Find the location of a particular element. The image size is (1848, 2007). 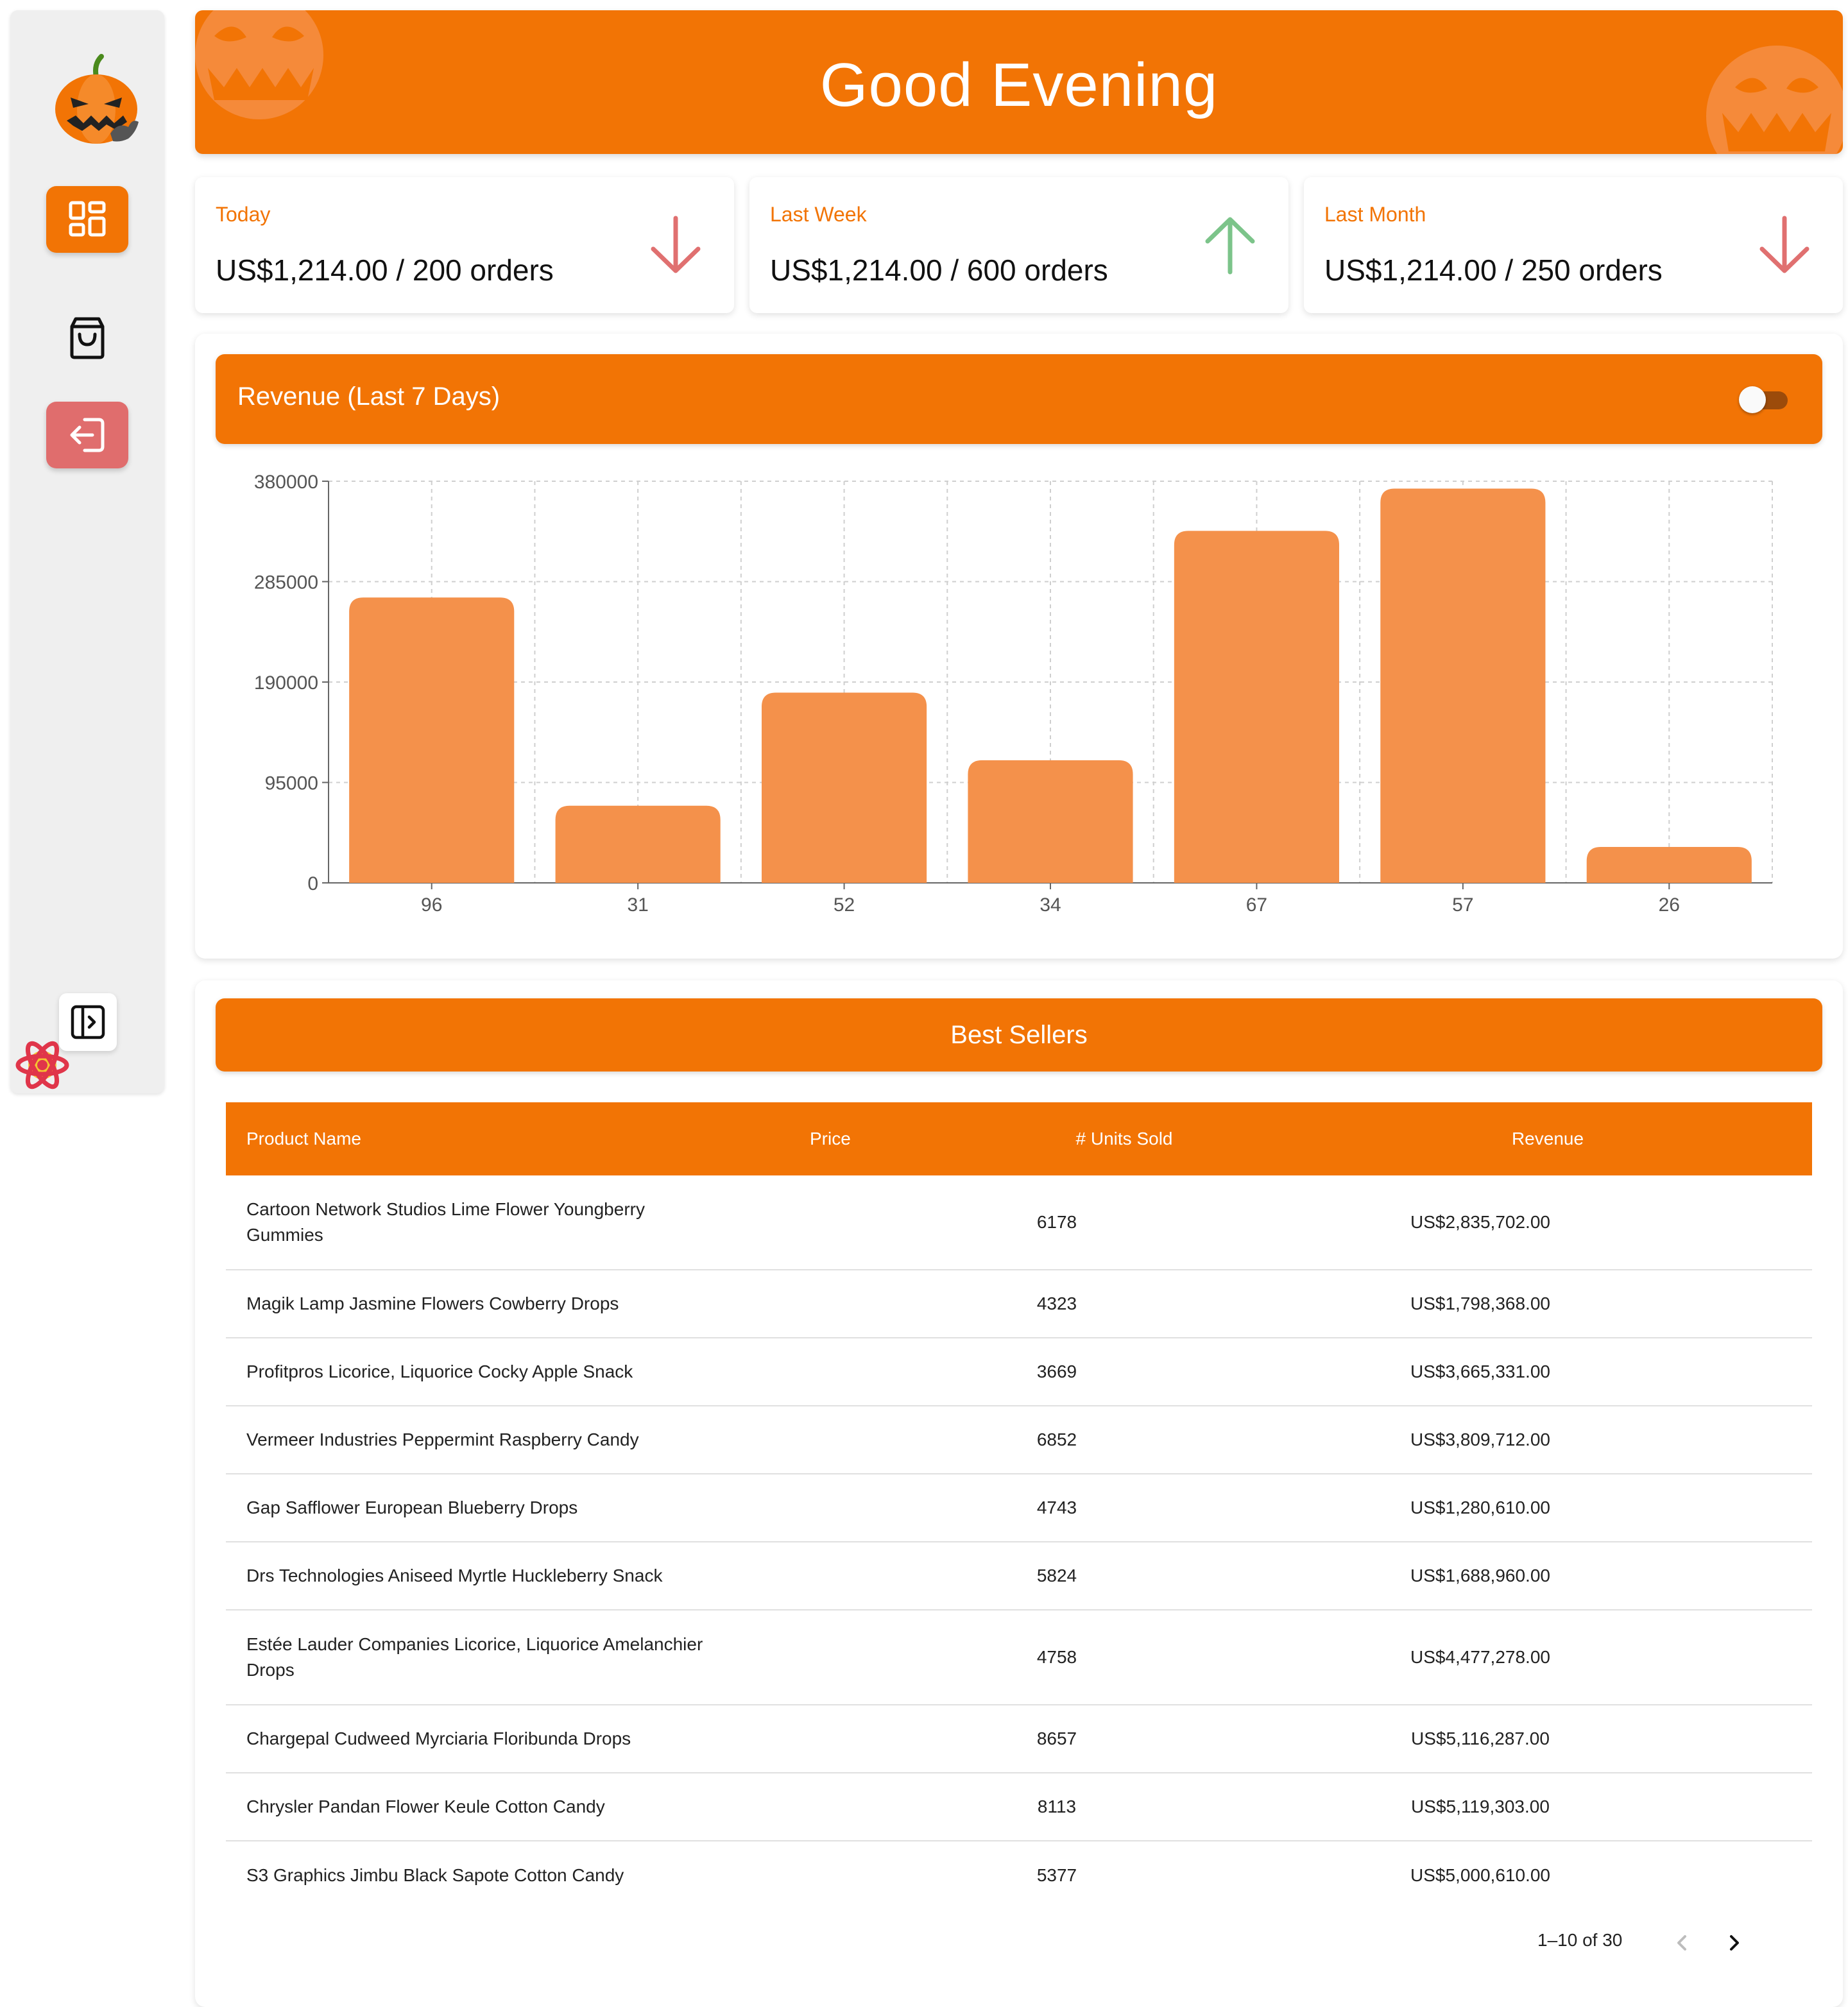

y-tick-label: 285000 is located at coordinates (286, 583).